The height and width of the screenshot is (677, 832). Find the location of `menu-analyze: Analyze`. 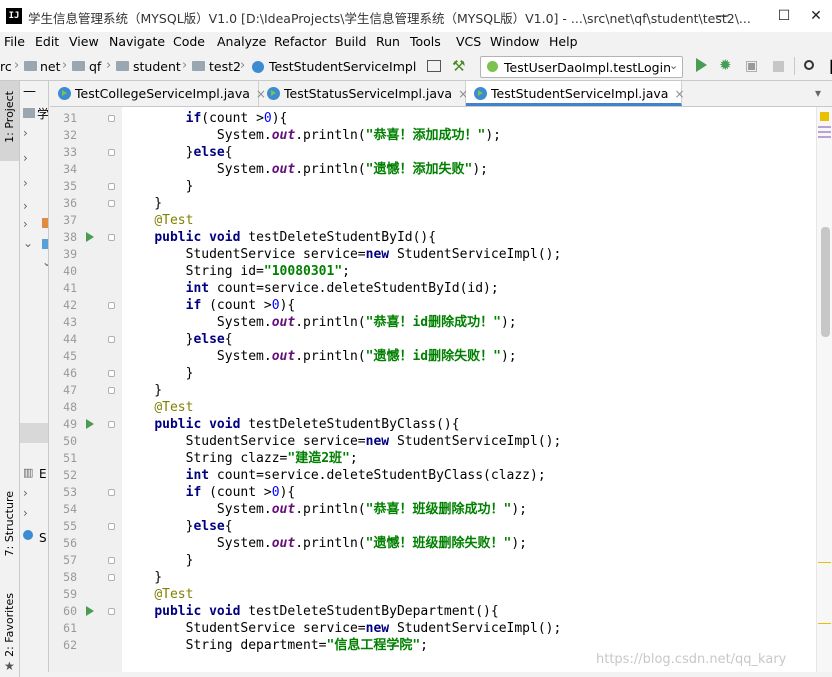

menu-analyze: Analyze is located at coordinates (241, 41).